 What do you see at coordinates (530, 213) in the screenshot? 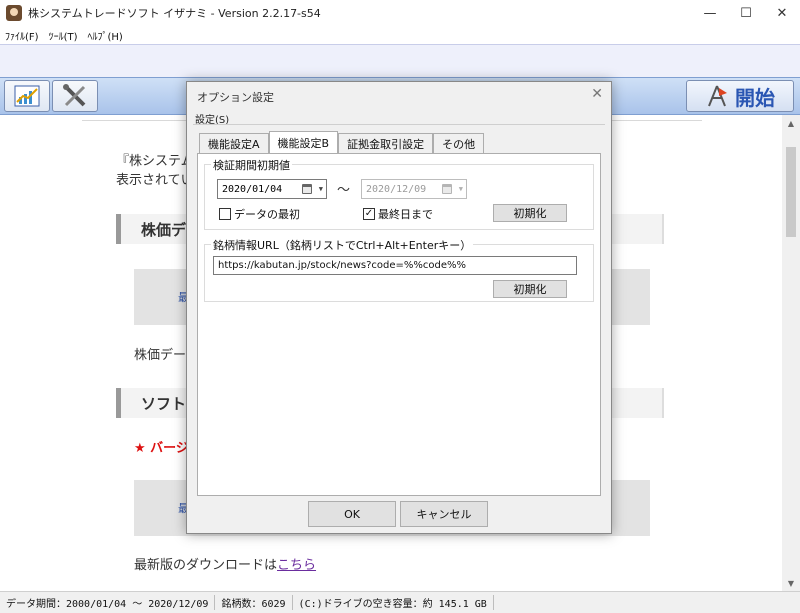
I see `reset-period-button: 初期化` at bounding box center [530, 213].